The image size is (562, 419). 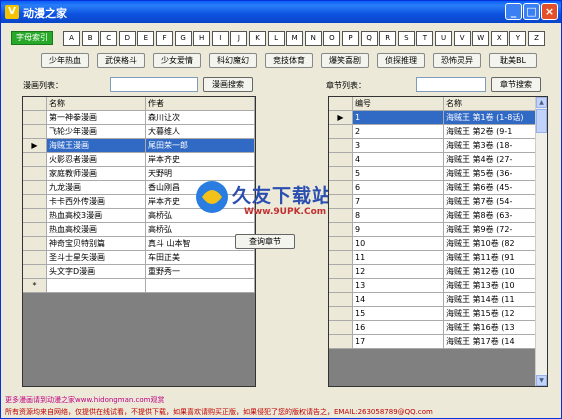 What do you see at coordinates (438, 132) in the screenshot?
I see `table-row: 2 海贼王 第2卷 (9-1` at bounding box center [438, 132].